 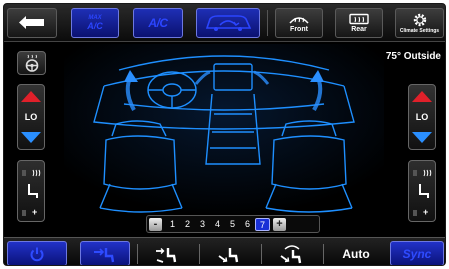 I want to click on outside-temperature: 75° Outside, so click(x=413, y=56).